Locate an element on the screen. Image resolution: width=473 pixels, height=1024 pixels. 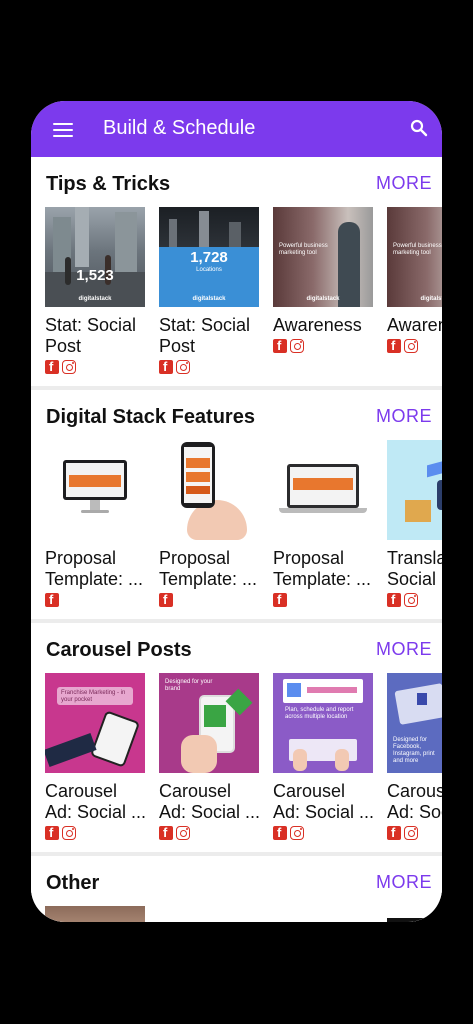
app-title: Build & Schedule is located at coordinates (179, 128).